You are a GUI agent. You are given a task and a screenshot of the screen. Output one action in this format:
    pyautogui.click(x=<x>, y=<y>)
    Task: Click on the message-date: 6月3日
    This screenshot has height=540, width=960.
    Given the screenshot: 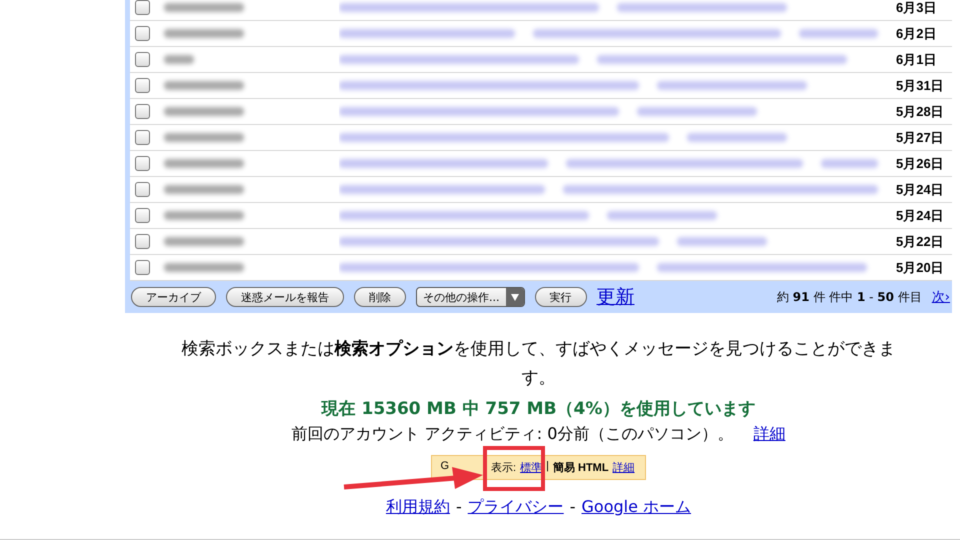 What is the action you would take?
    pyautogui.click(x=917, y=8)
    